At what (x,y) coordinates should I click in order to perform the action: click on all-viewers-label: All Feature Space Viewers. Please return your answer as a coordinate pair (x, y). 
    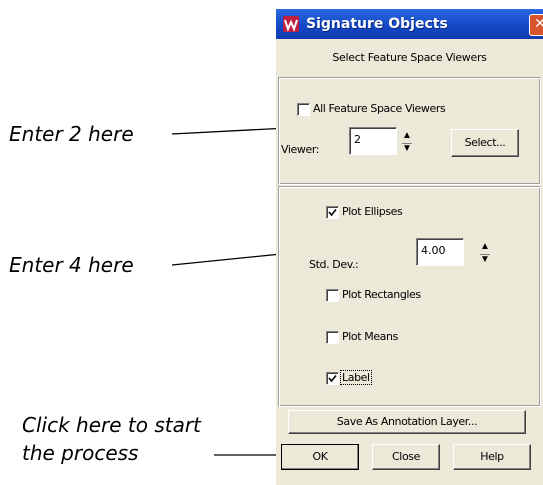
    Looking at the image, I should click on (379, 108).